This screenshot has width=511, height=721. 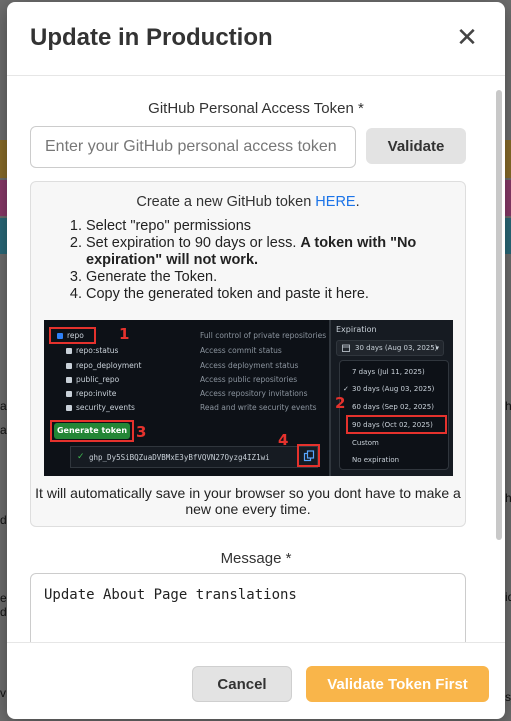 What do you see at coordinates (105, 407) in the screenshot?
I see `permission-name: security_events` at bounding box center [105, 407].